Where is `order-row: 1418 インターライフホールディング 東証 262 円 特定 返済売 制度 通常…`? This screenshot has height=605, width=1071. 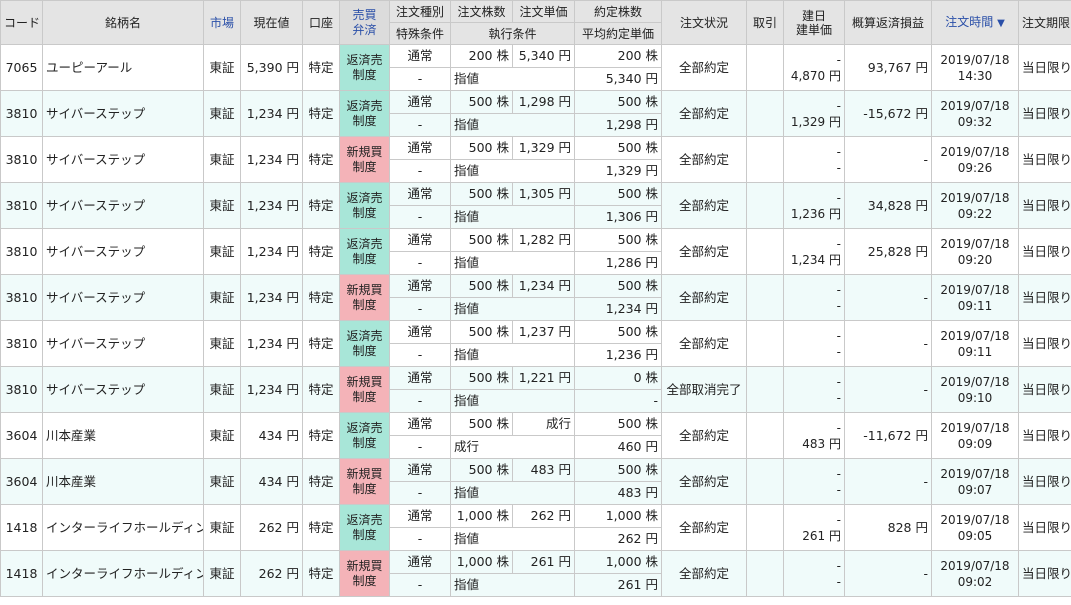 order-row: 1418 インターライフホールディング 東証 262 円 特定 返済売 制度 通常… is located at coordinates (535, 527).